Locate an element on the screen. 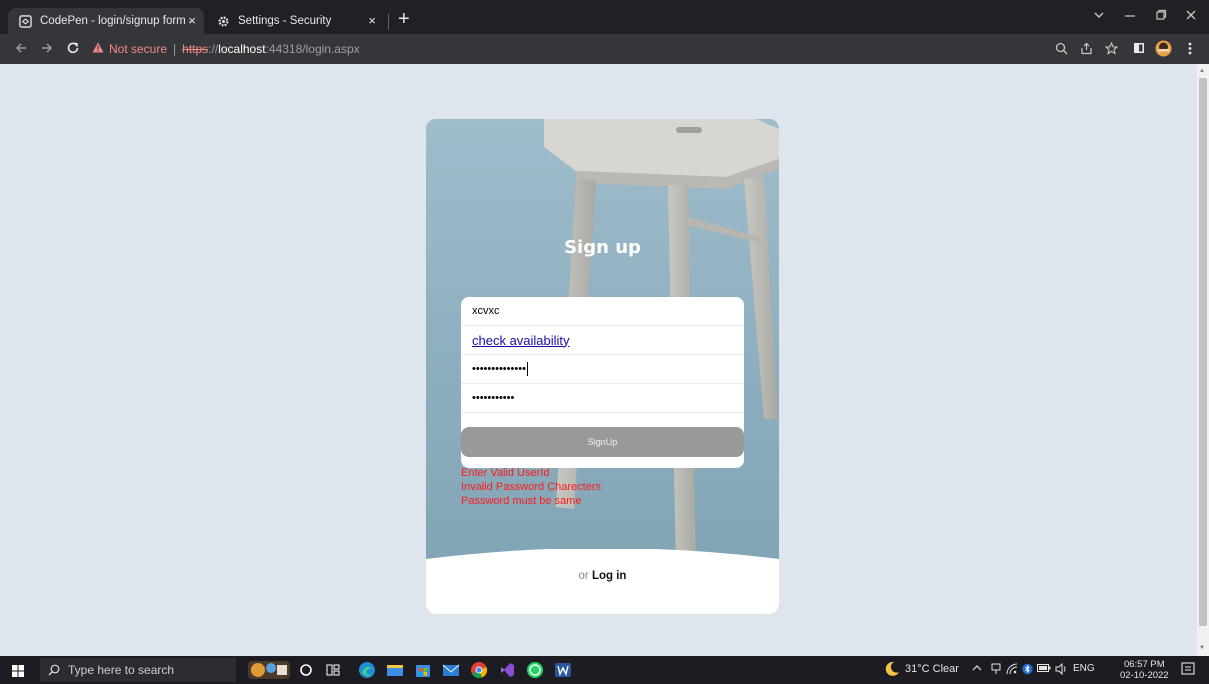 The height and width of the screenshot is (684, 1209). url-host: localhost is located at coordinates (242, 49).